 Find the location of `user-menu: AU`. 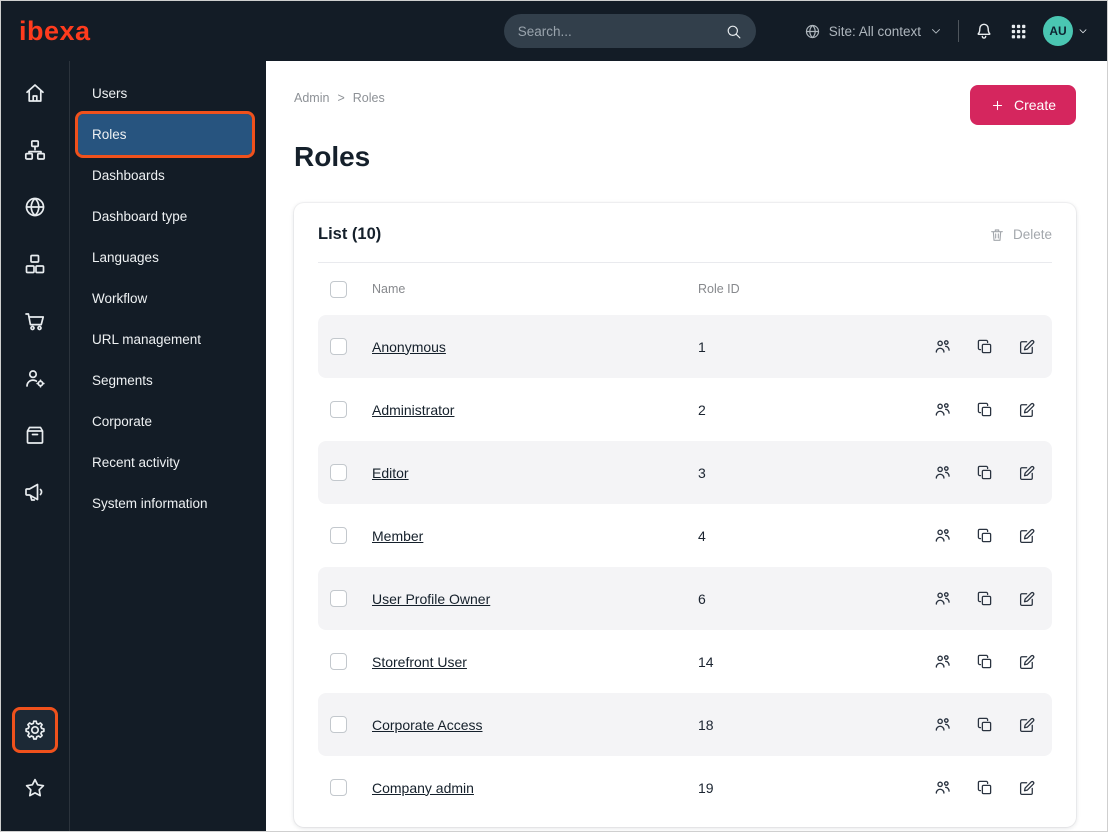

user-menu: AU is located at coordinates (1066, 31).